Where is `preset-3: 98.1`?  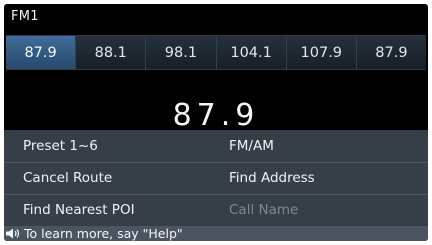
preset-3: 98.1 is located at coordinates (181, 52).